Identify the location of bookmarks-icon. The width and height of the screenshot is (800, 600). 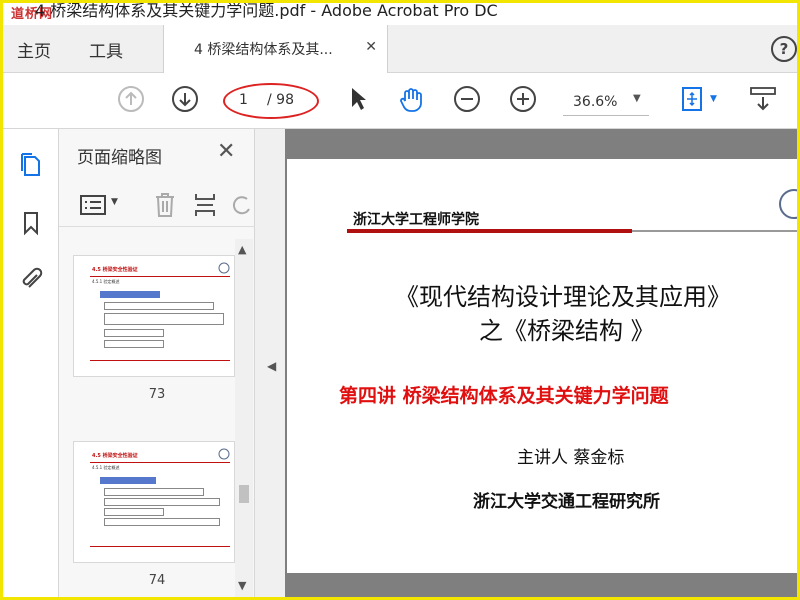
(31, 223).